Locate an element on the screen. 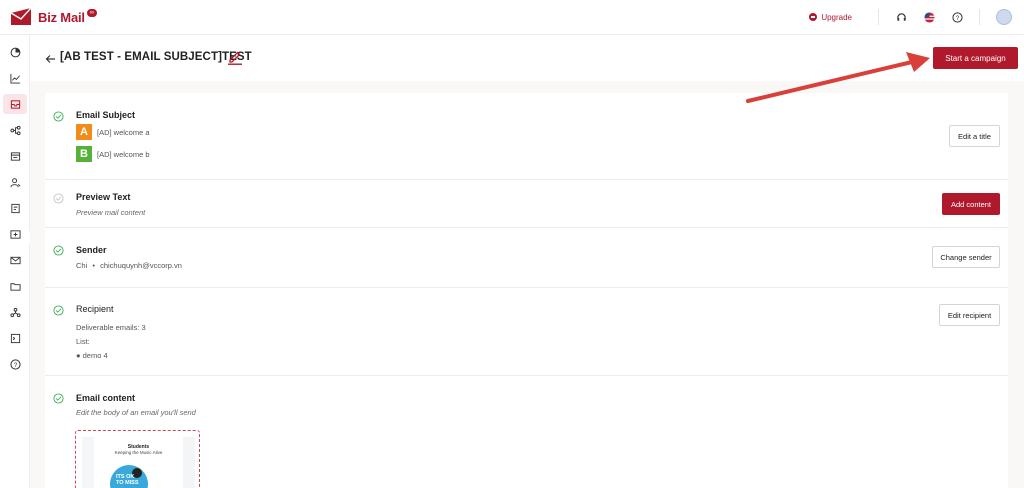  section-title: Email content is located at coordinates (106, 398).